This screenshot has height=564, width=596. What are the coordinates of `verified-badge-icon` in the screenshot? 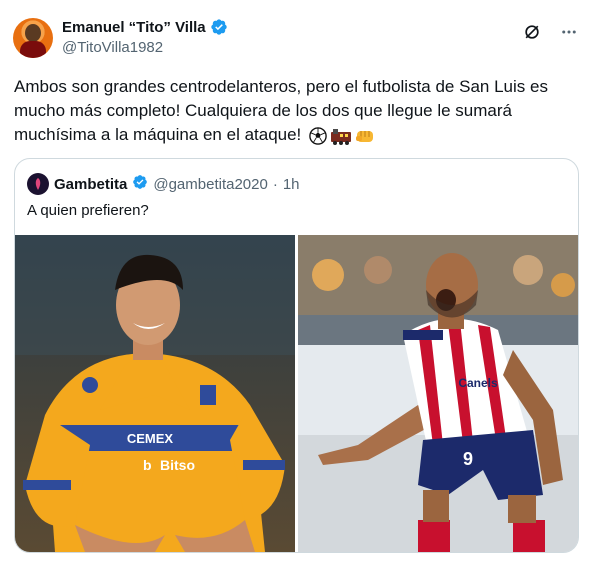 It's located at (219, 27).